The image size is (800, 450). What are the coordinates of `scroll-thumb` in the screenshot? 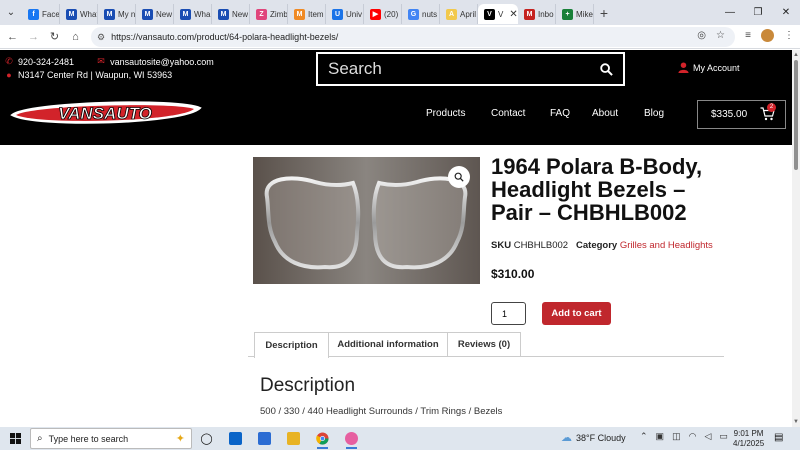 It's located at (796, 115).